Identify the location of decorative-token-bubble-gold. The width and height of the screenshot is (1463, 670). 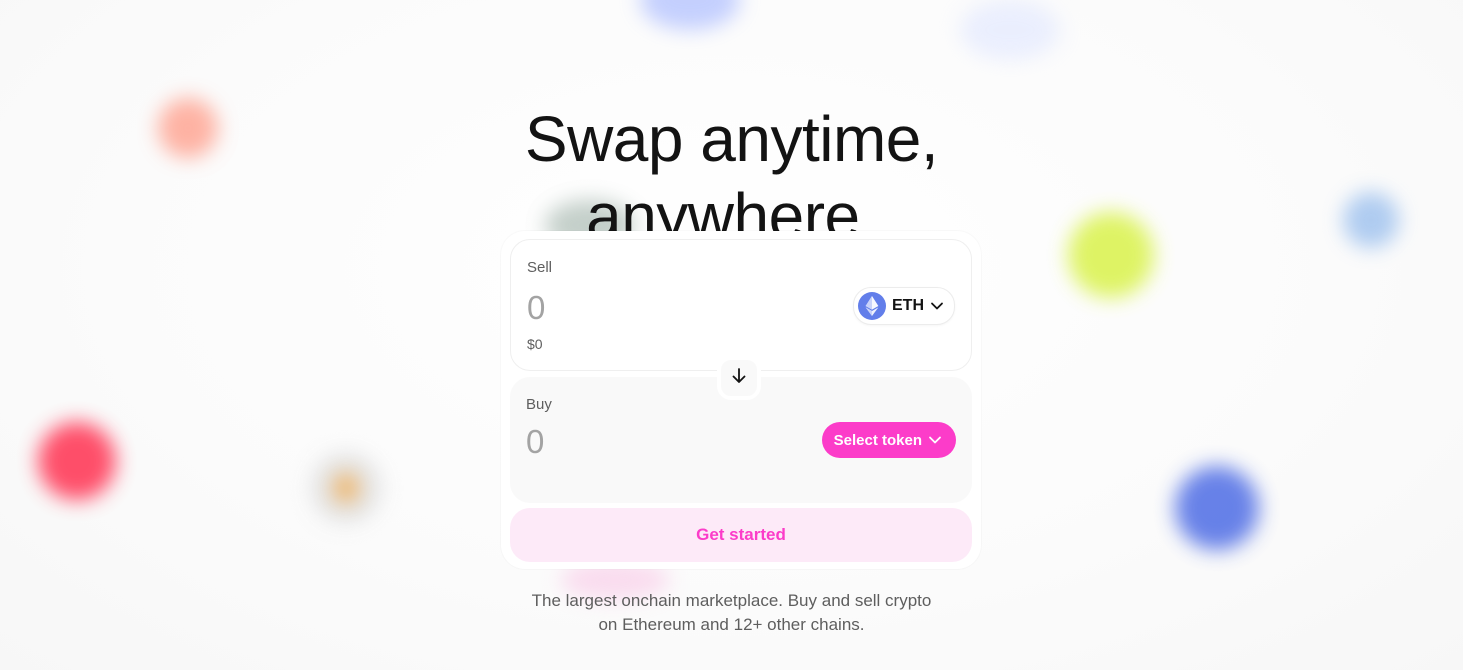
(346, 488).